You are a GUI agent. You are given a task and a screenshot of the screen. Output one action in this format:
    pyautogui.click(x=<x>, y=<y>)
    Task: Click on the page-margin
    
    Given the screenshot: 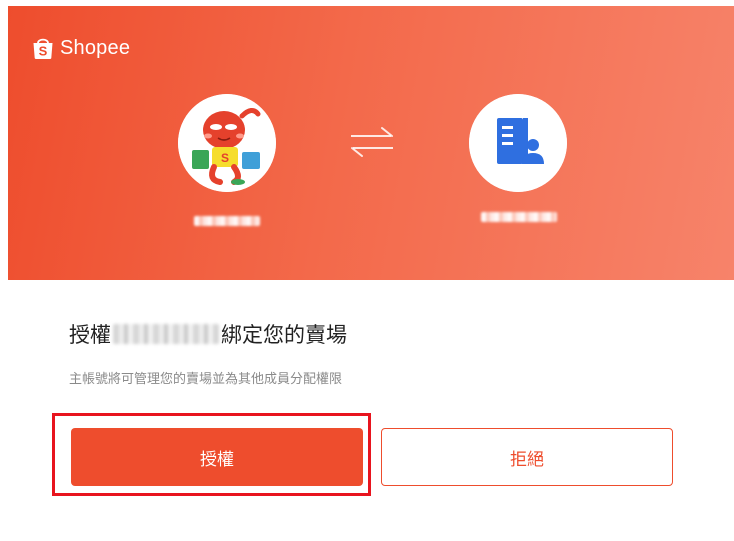 What is the action you would take?
    pyautogui.click(x=4, y=270)
    